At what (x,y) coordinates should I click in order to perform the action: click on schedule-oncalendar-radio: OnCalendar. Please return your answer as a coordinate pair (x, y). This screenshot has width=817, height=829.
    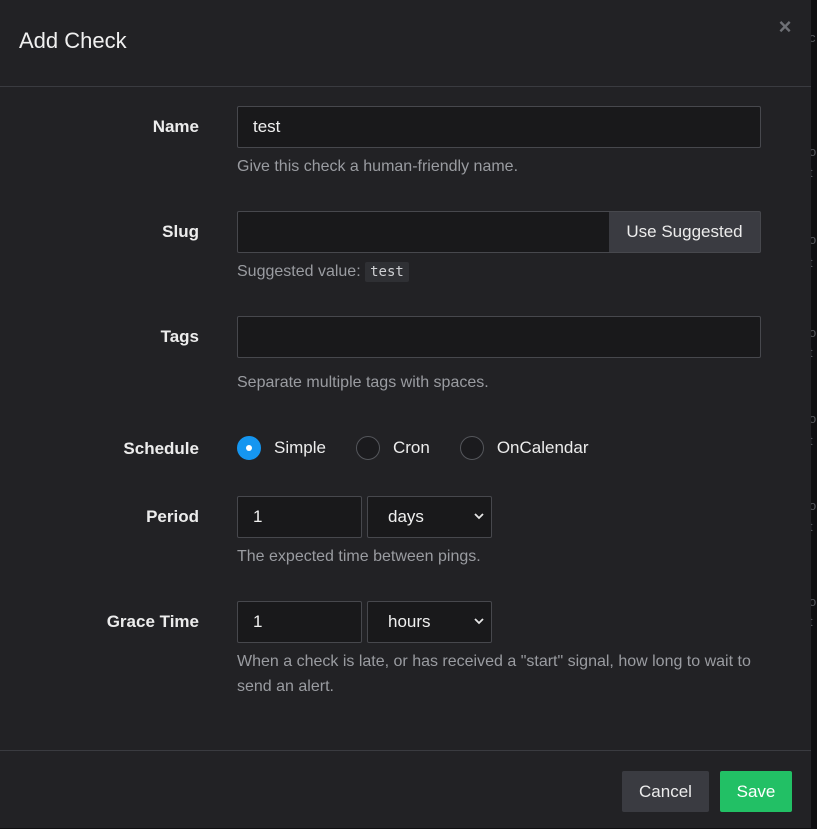
    Looking at the image, I should click on (524, 448).